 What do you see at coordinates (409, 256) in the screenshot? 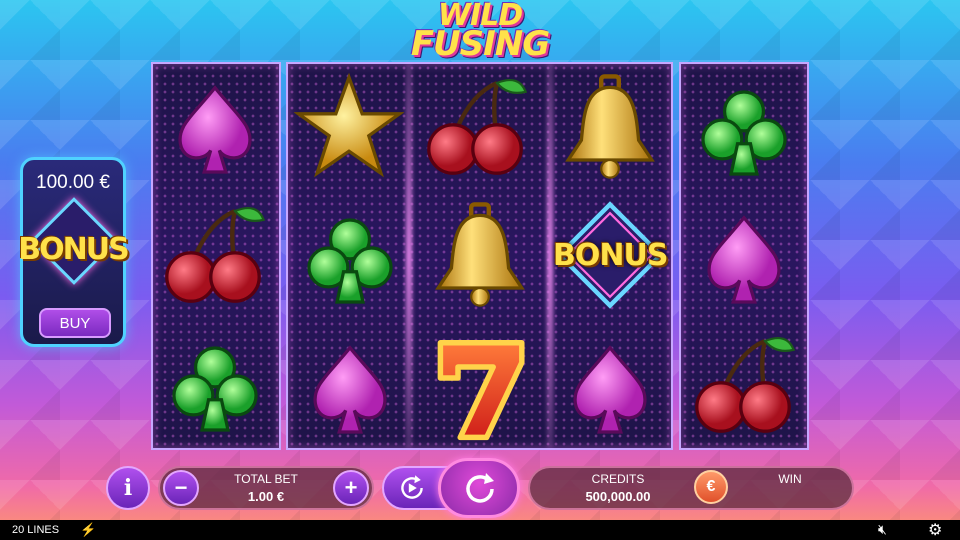
I see `reel-divider-glow` at bounding box center [409, 256].